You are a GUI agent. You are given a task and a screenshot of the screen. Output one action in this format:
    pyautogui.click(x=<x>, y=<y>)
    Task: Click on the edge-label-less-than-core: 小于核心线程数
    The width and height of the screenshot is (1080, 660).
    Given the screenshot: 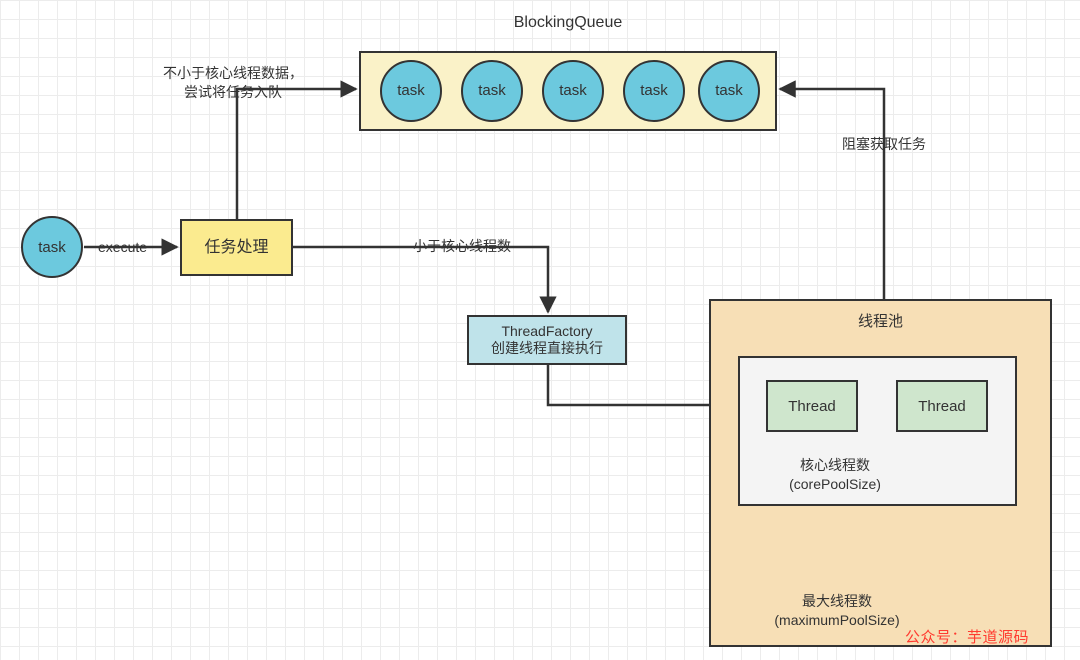 What is the action you would take?
    pyautogui.click(x=462, y=246)
    